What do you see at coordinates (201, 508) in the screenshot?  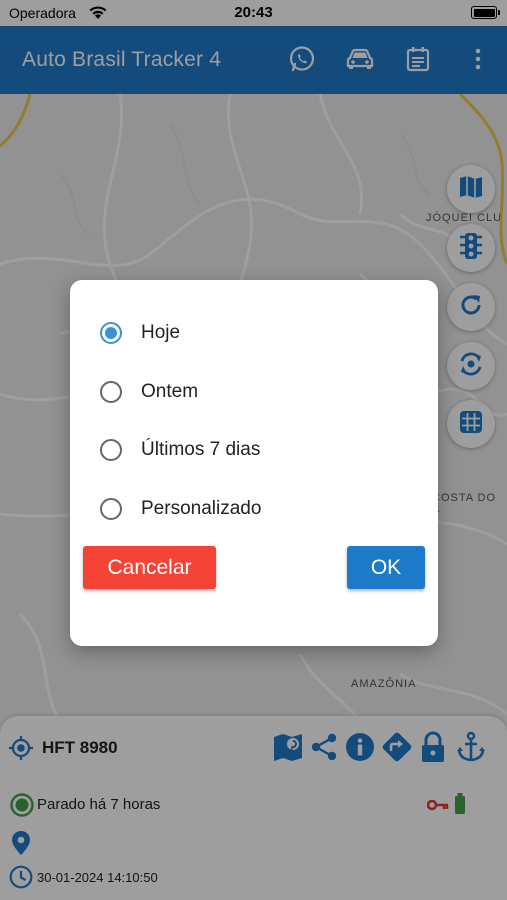 I see `option-label: Personalizado` at bounding box center [201, 508].